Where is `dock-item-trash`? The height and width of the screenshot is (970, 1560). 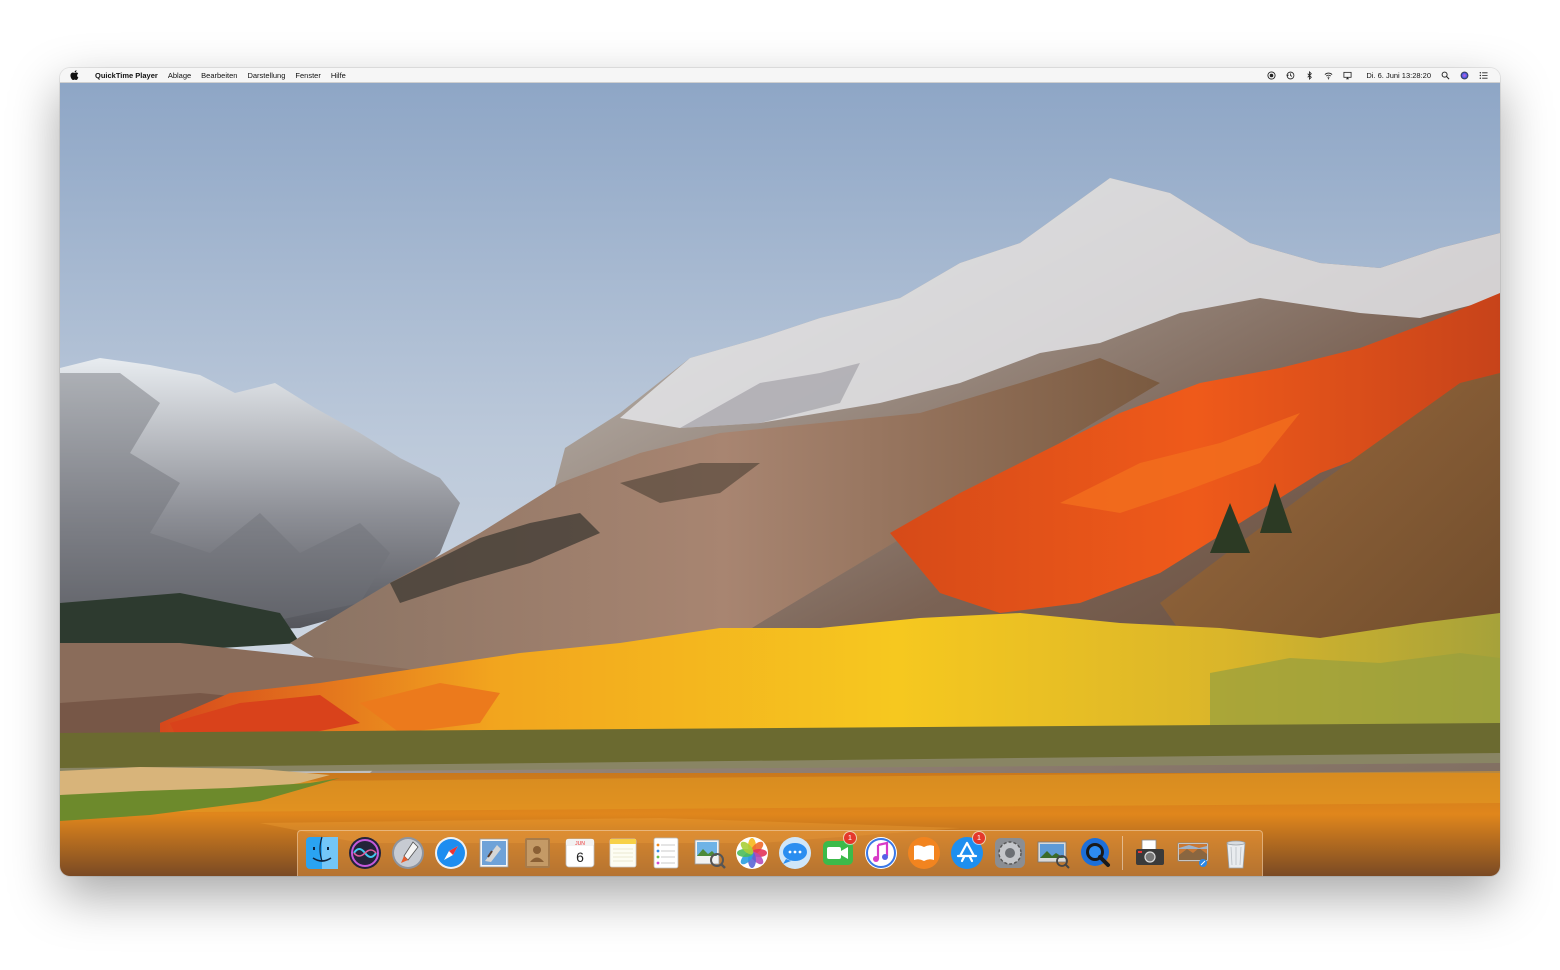
dock-item-trash is located at coordinates (1236, 853).